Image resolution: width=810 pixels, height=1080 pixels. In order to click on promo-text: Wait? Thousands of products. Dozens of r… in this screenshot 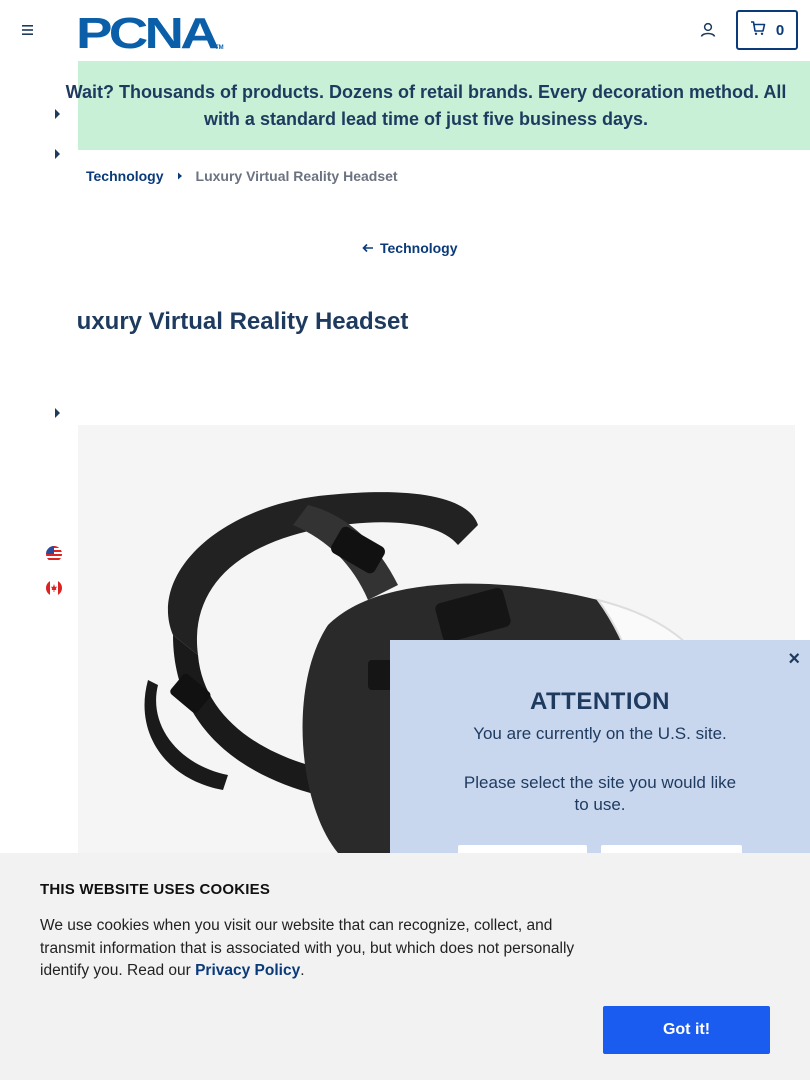, I will do `click(426, 105)`.